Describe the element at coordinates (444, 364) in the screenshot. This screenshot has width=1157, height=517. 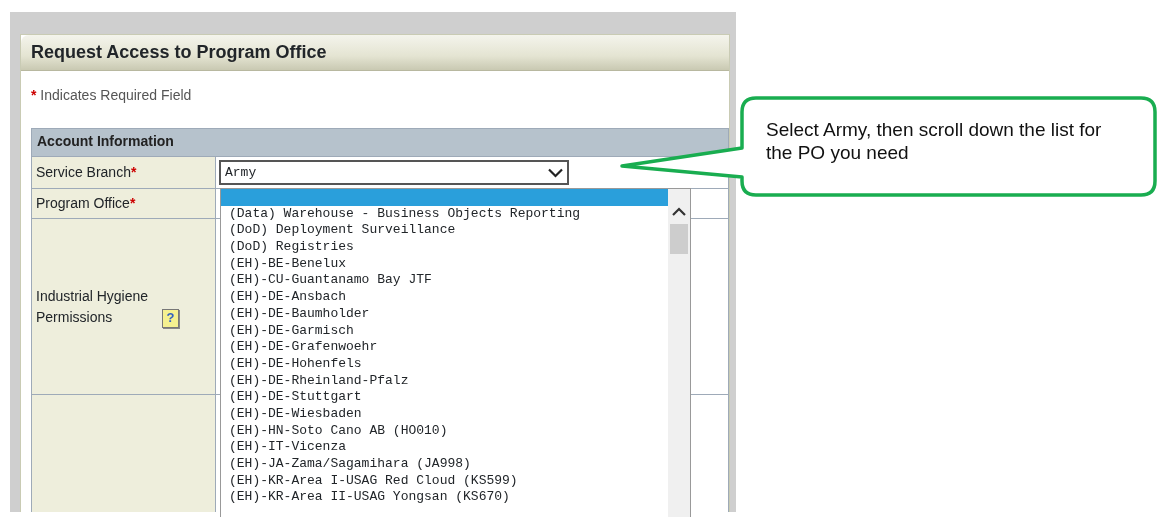
I see `list-option: (EH)-DE-Hohenfels` at that location.